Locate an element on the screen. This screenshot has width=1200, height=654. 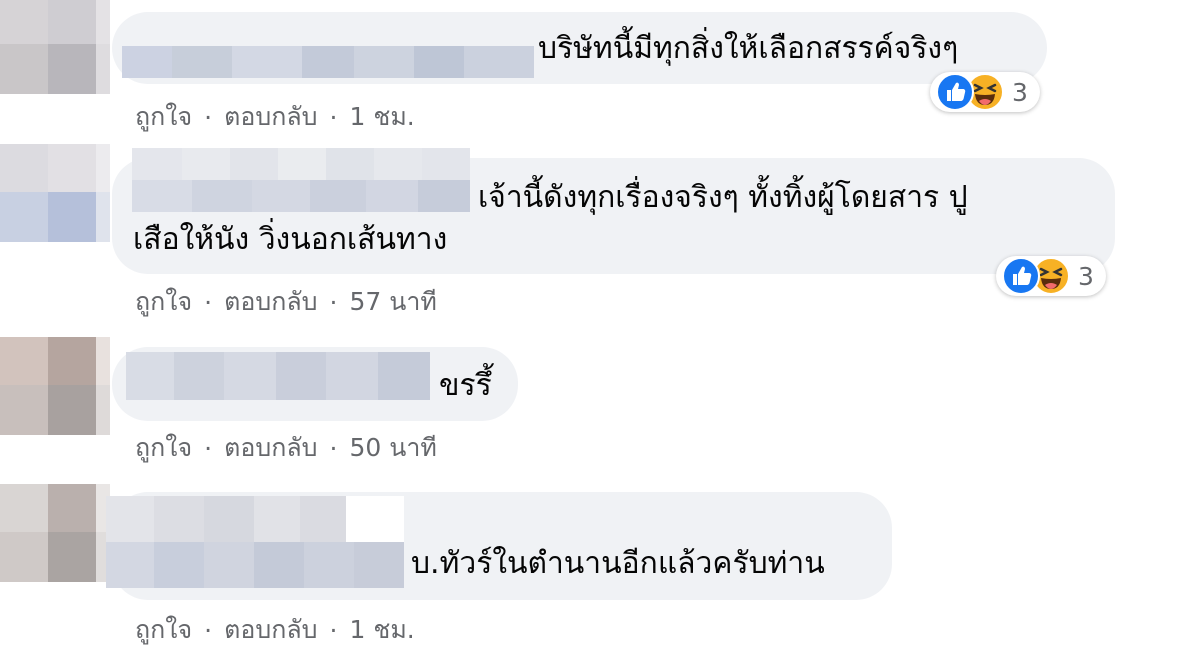
comment-text: บ.ทัวร์ในตำนานอีกแล้วครับท่าน is located at coordinates (618, 563).